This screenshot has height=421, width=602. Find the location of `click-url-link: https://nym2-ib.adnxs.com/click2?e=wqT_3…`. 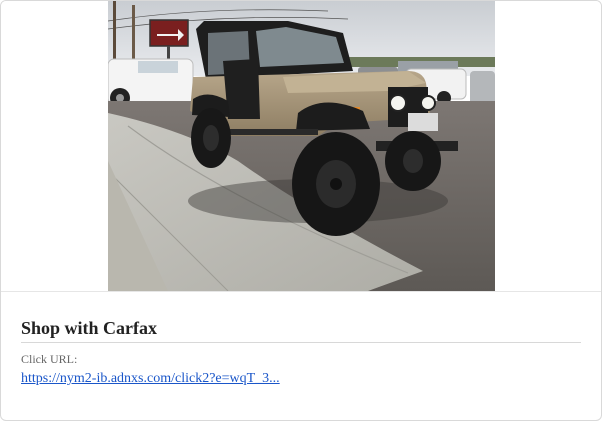

click-url-link: https://nym2-ib.adnxs.com/click2?e=wqT_3… is located at coordinates (150, 379).